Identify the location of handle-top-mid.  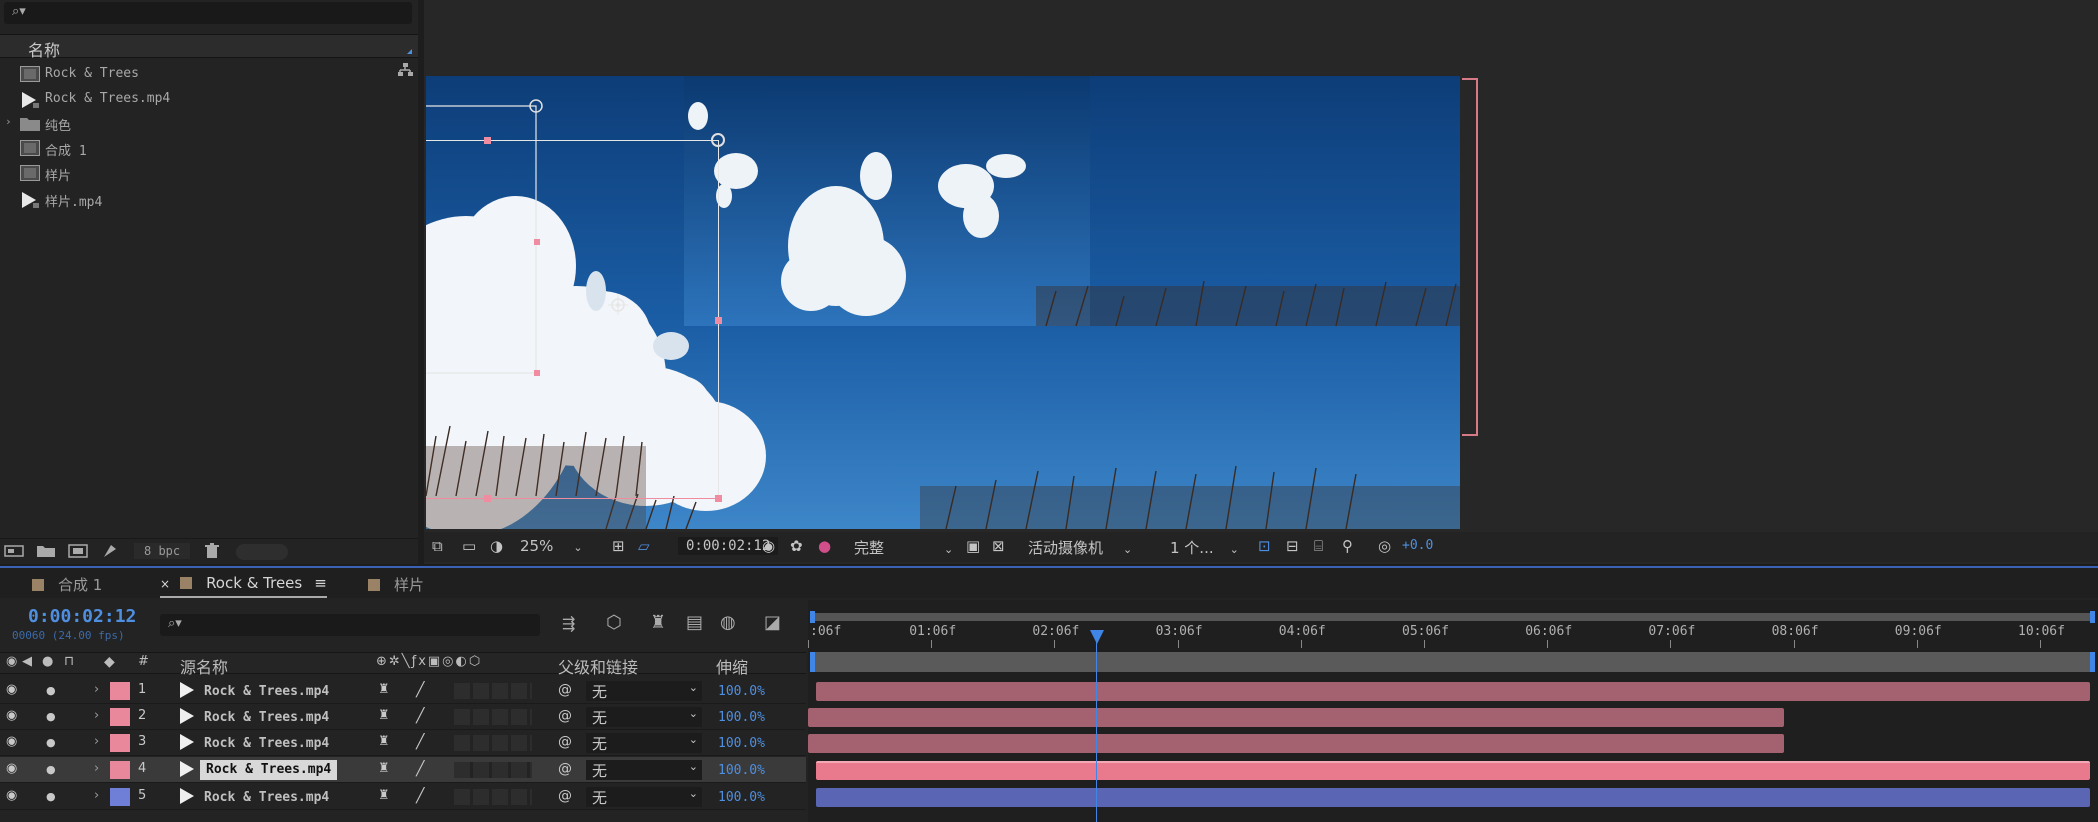
(487, 140).